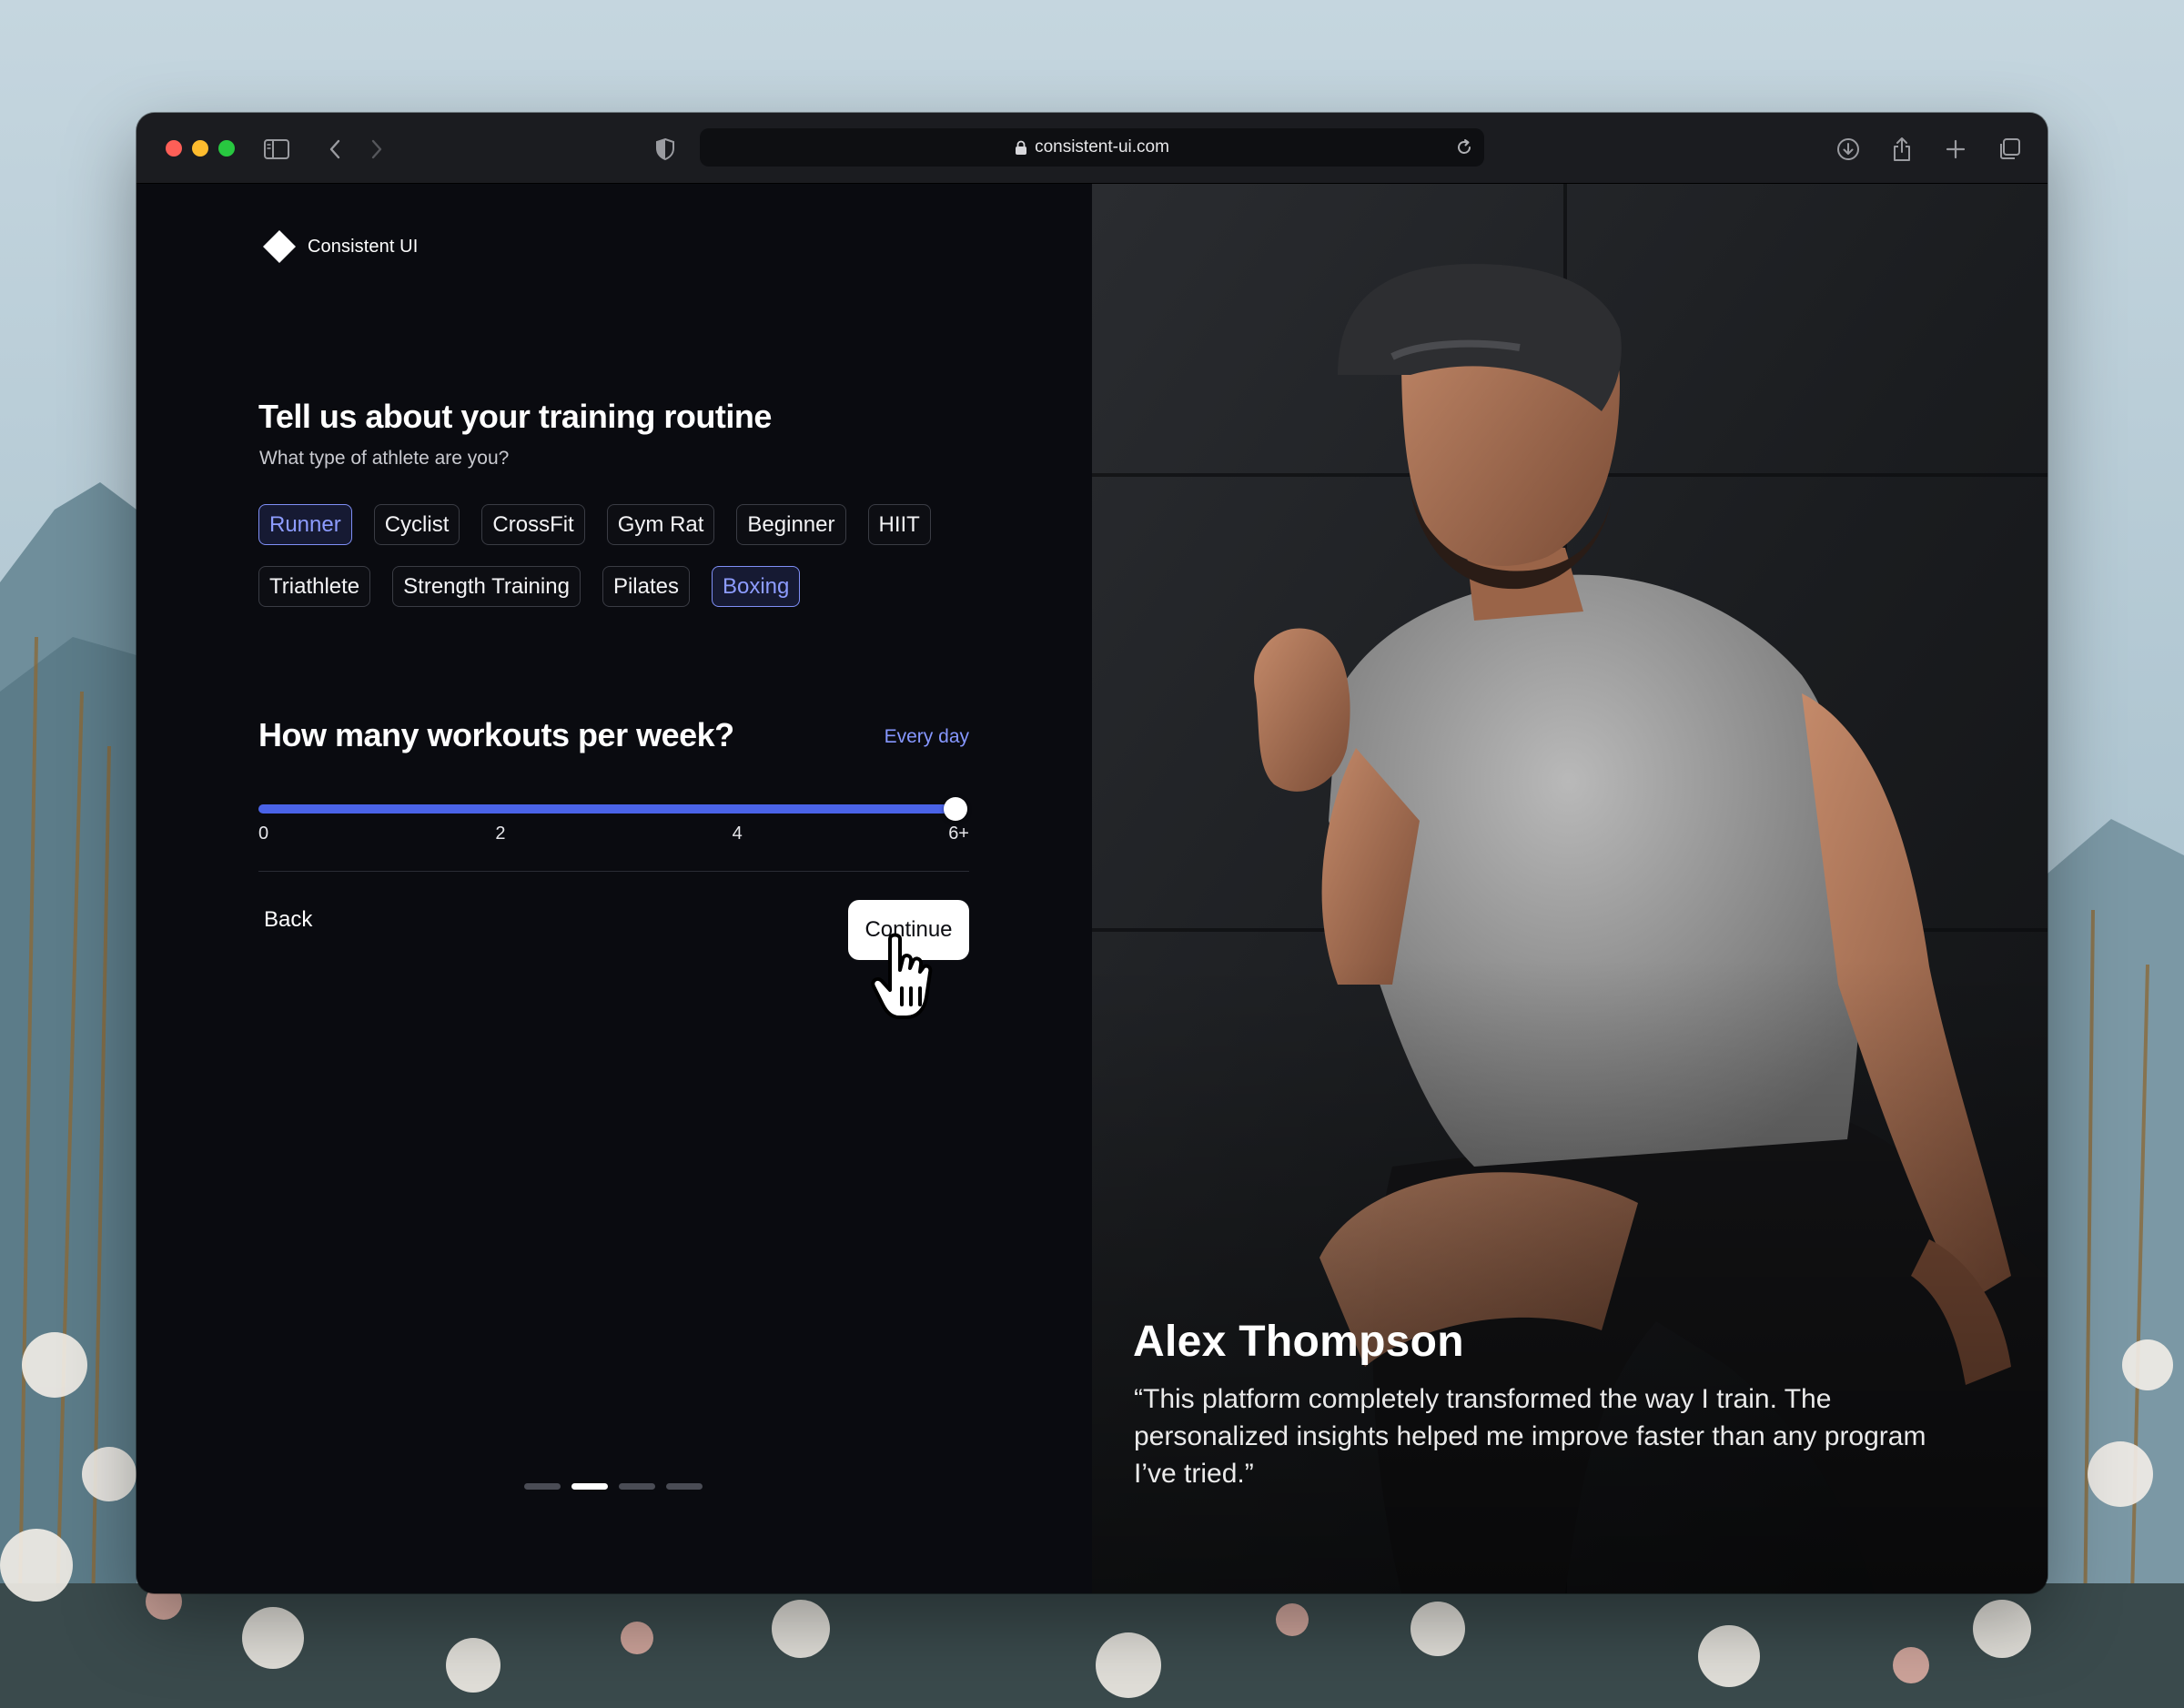  Describe the element at coordinates (607, 809) in the screenshot. I see `slider-fill` at that location.